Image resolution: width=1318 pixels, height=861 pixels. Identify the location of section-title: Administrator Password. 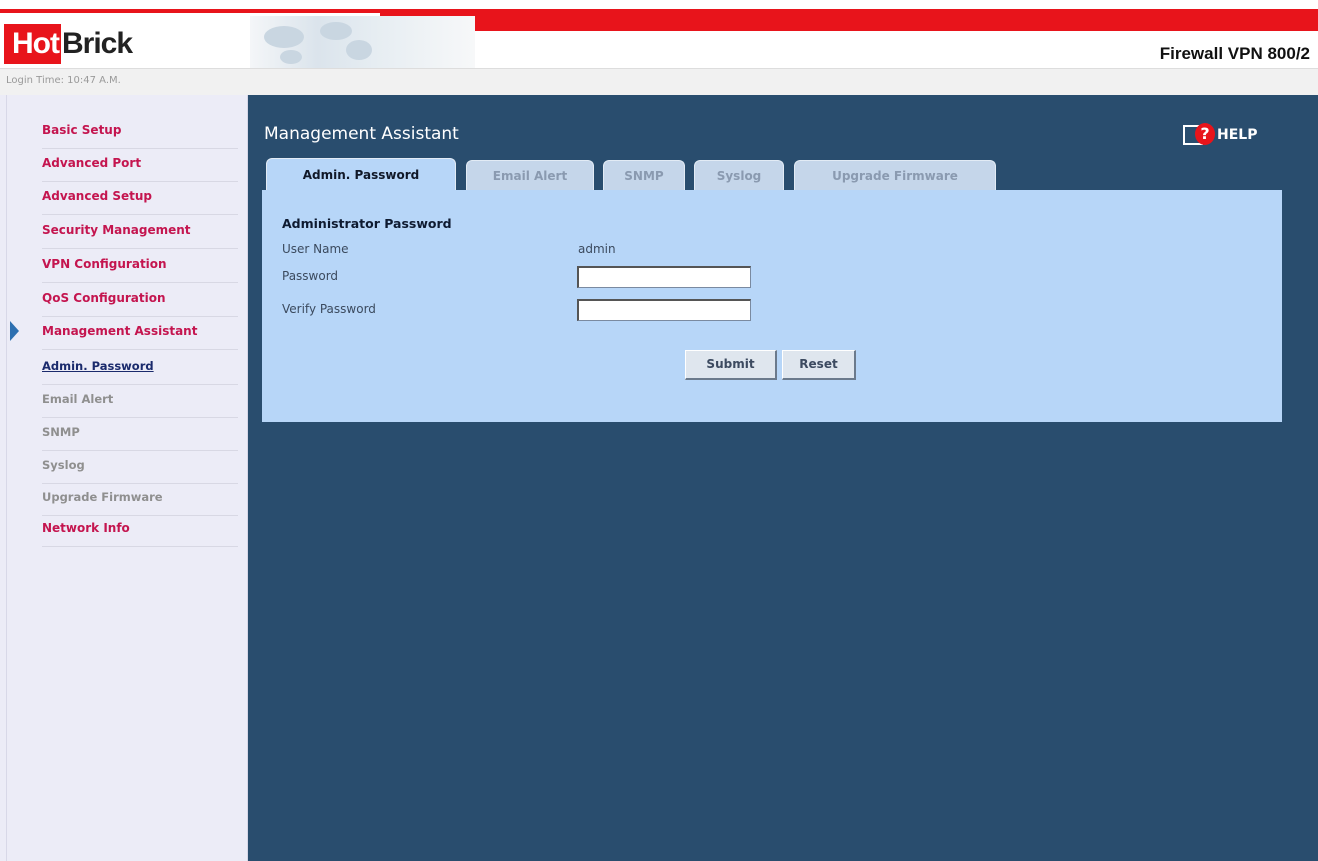
(367, 223).